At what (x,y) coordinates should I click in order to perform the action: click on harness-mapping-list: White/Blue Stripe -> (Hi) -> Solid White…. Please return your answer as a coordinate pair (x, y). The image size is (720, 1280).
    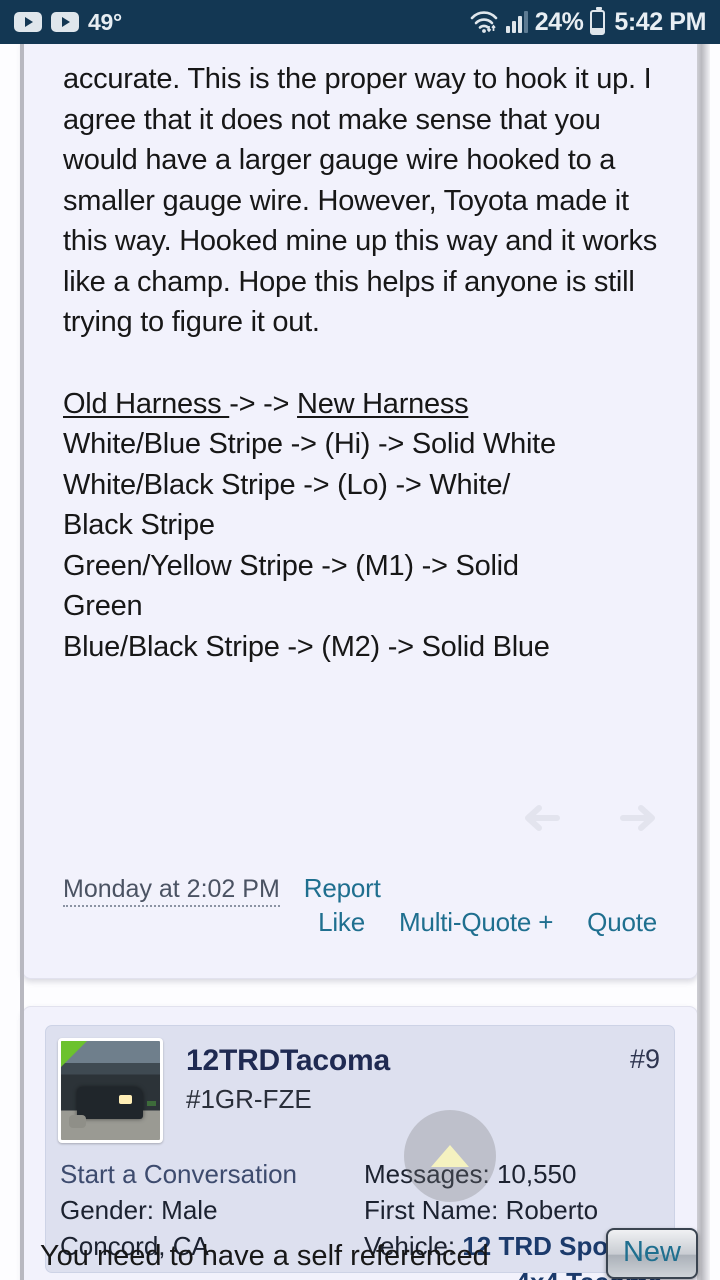
    Looking at the image, I should click on (309, 545).